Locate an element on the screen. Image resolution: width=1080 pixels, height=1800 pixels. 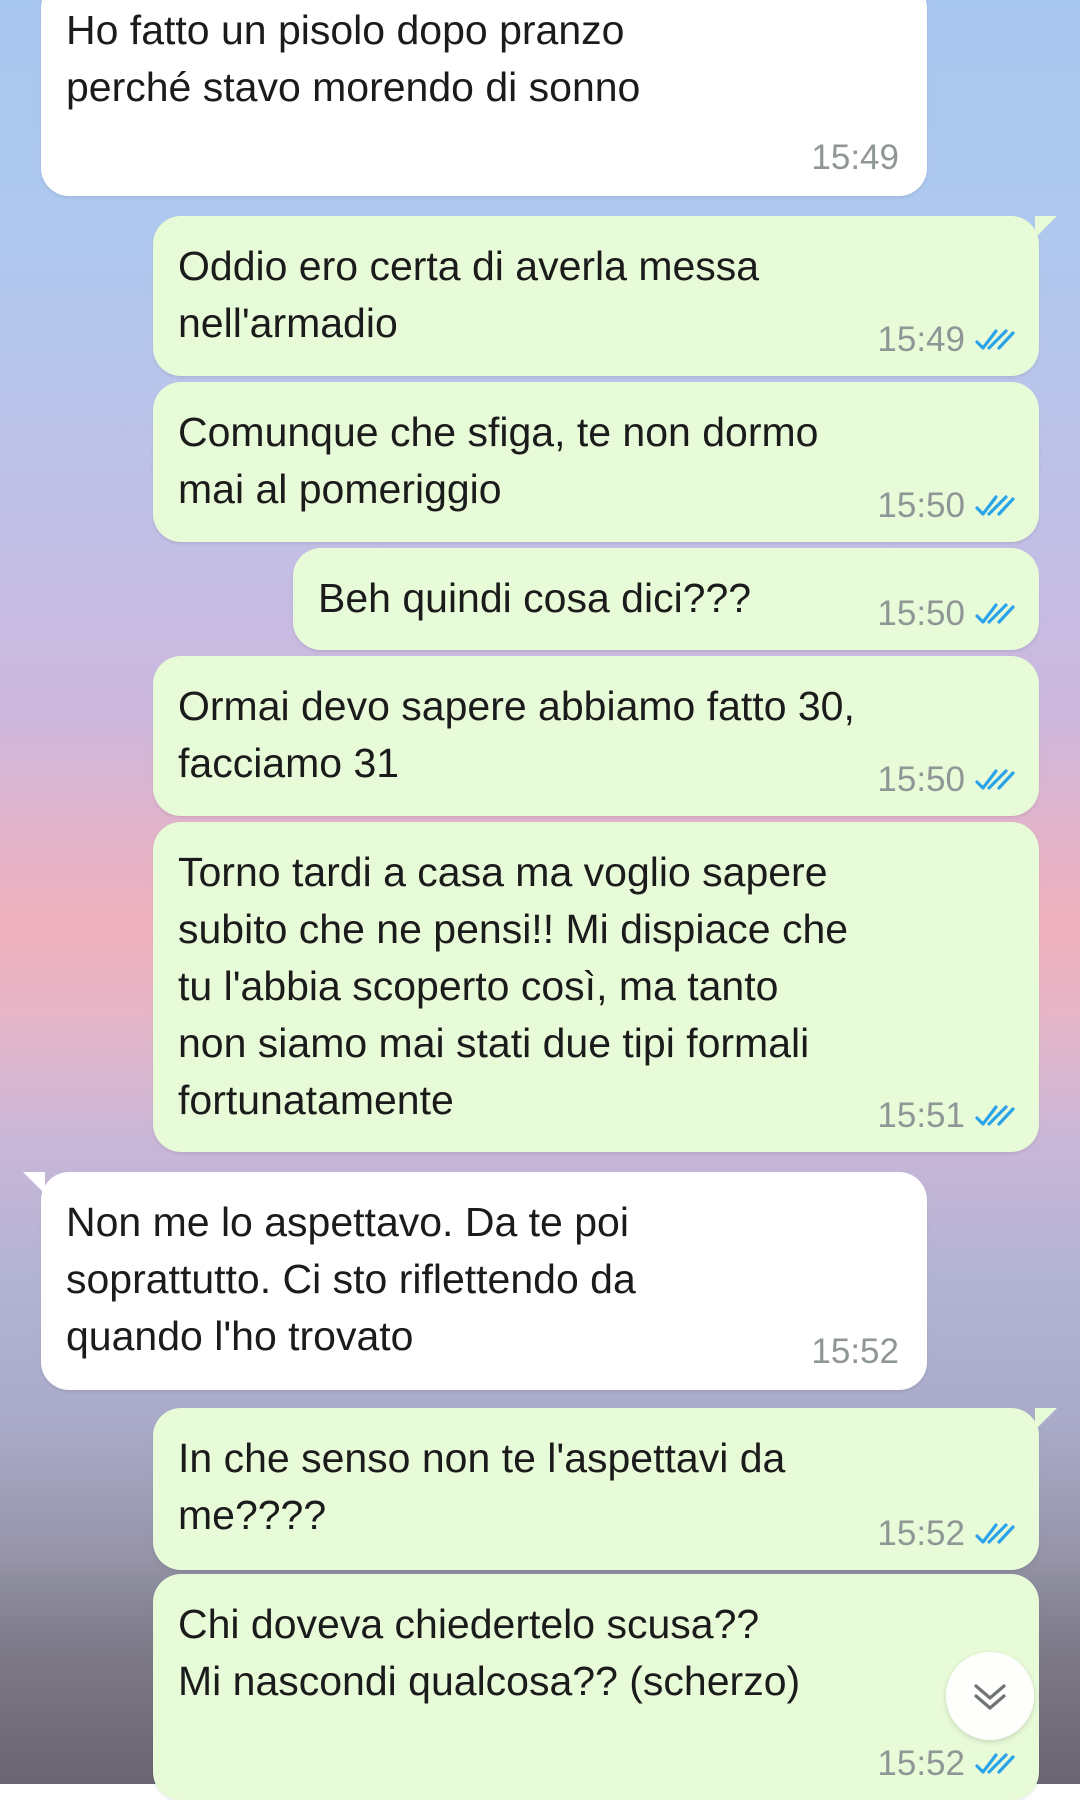
message-bubble-outgoing: Beh quindi cosa dici??? 15:50 is located at coordinates (666, 599).